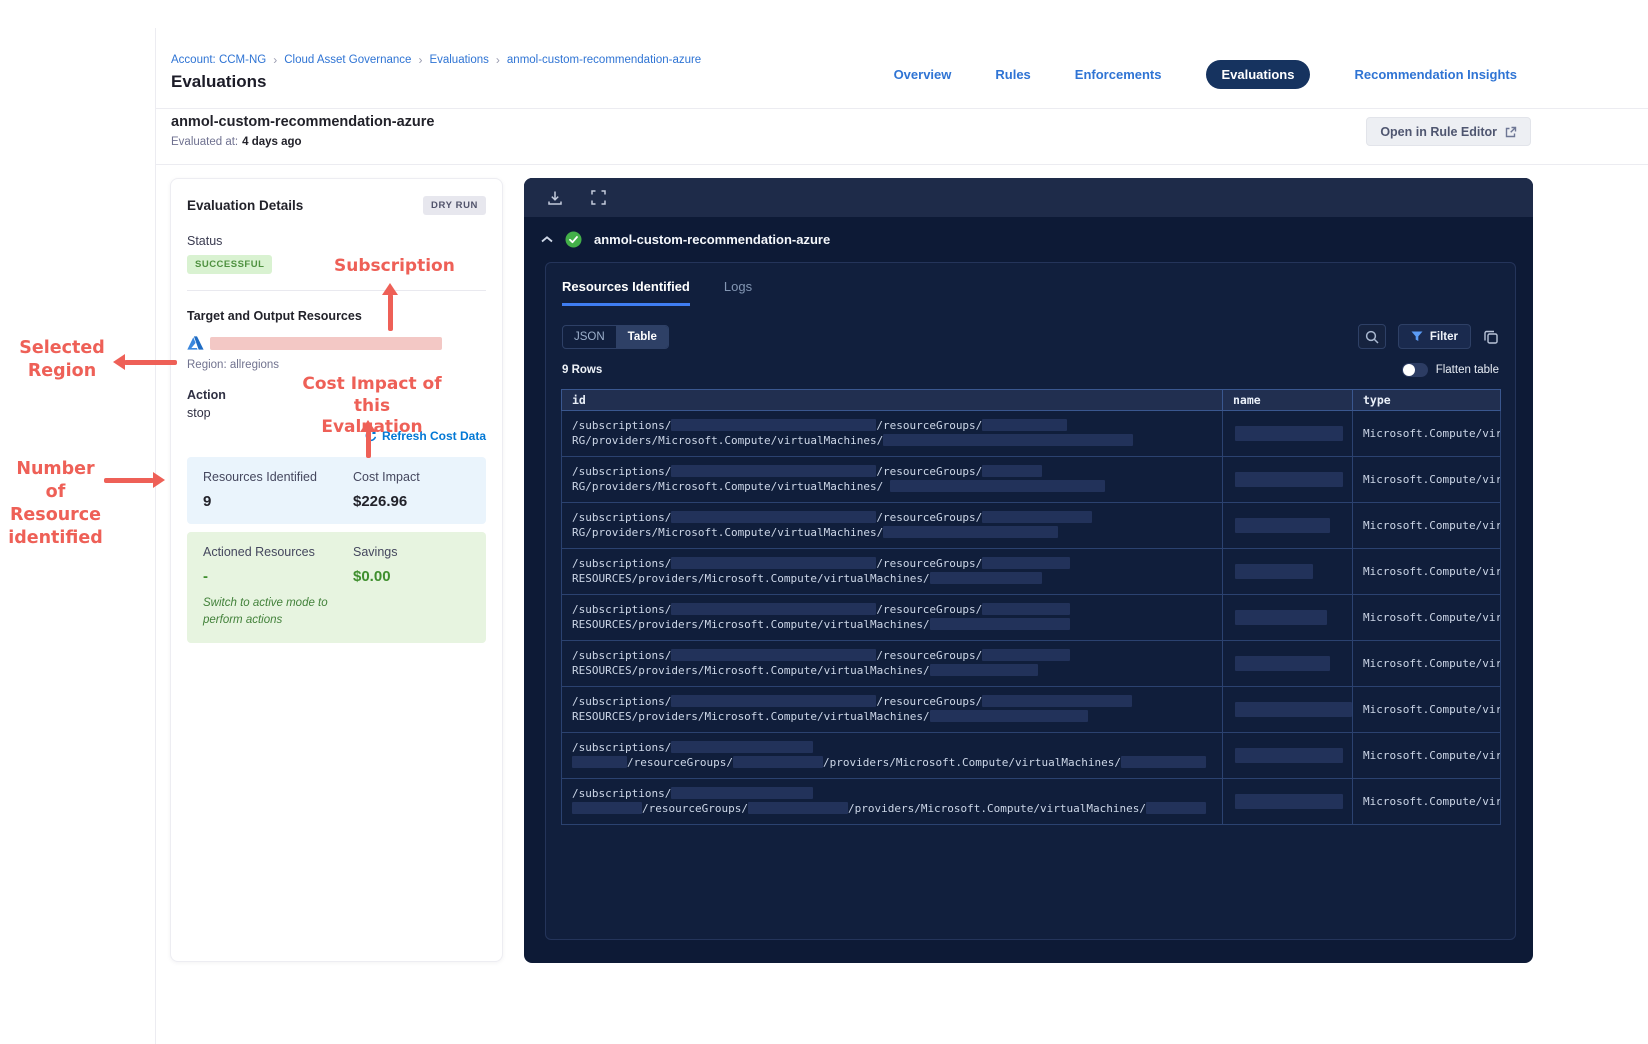 The height and width of the screenshot is (1044, 1648). I want to click on view-toggle-json: JSON, so click(590, 336).